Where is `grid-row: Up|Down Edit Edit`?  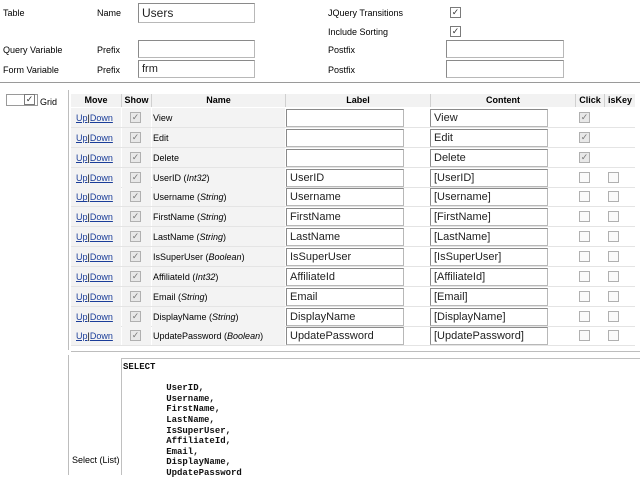 grid-row: Up|Down Edit Edit is located at coordinates (353, 137).